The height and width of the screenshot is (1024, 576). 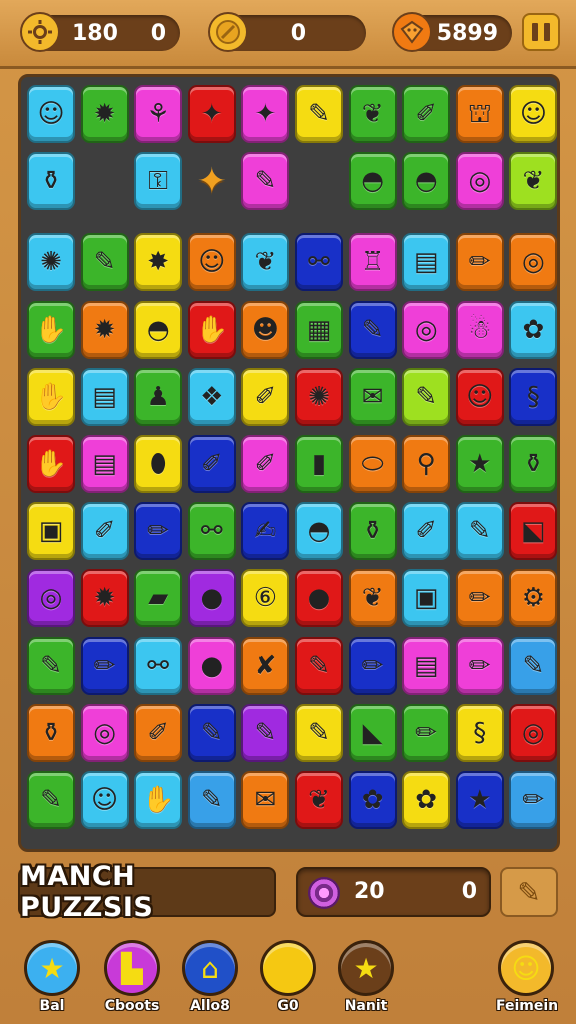 I want to click on tile: ▮, so click(x=319, y=464).